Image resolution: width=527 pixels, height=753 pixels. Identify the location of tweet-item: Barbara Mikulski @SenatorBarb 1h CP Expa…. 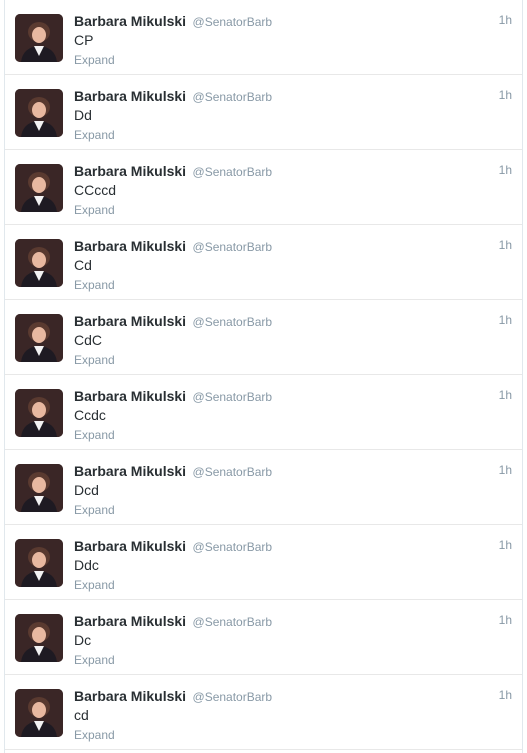
(263, 37).